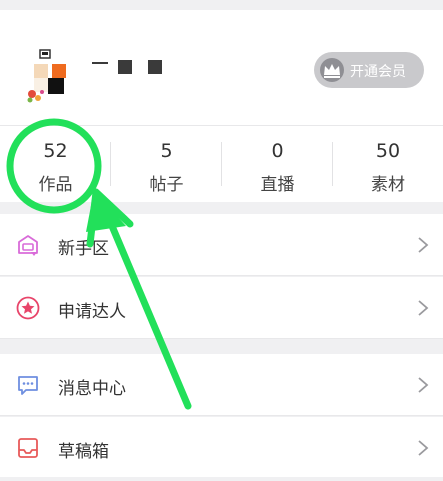  I want to click on stat-works: 52 作品, so click(55, 164).